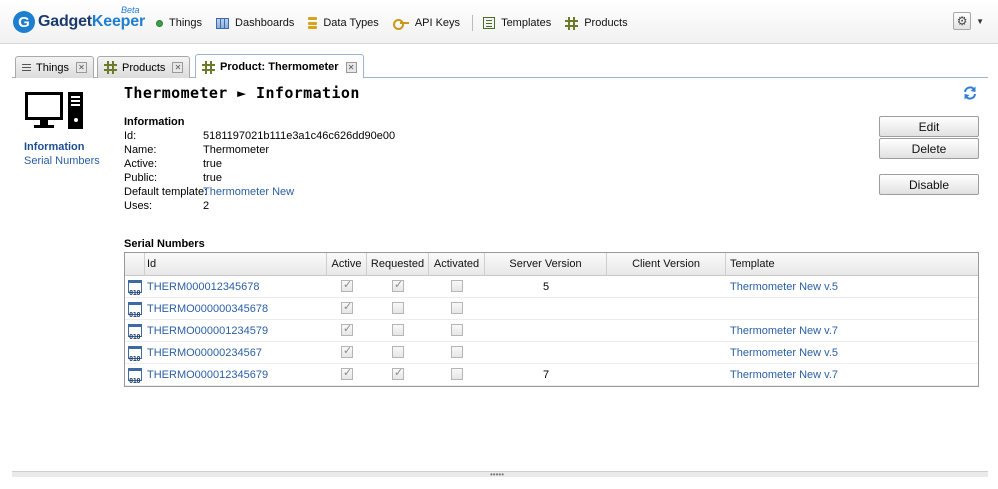 The image size is (998, 489). What do you see at coordinates (236, 287) in the screenshot?
I see `serial-id-link: THERM000012345678` at bounding box center [236, 287].